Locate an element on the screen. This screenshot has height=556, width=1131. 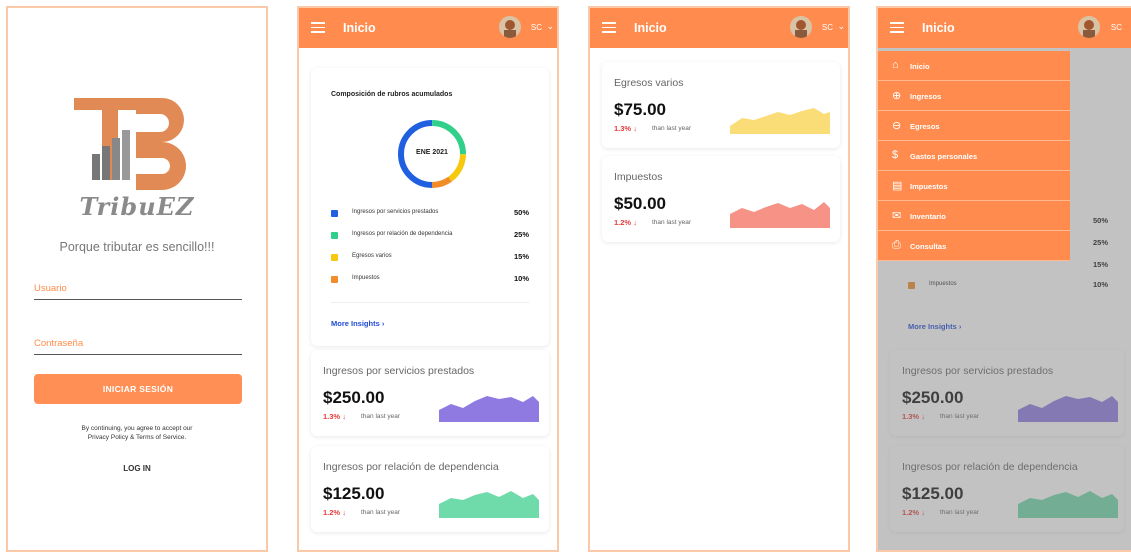
legend-label: Egresos varios is located at coordinates (372, 256).